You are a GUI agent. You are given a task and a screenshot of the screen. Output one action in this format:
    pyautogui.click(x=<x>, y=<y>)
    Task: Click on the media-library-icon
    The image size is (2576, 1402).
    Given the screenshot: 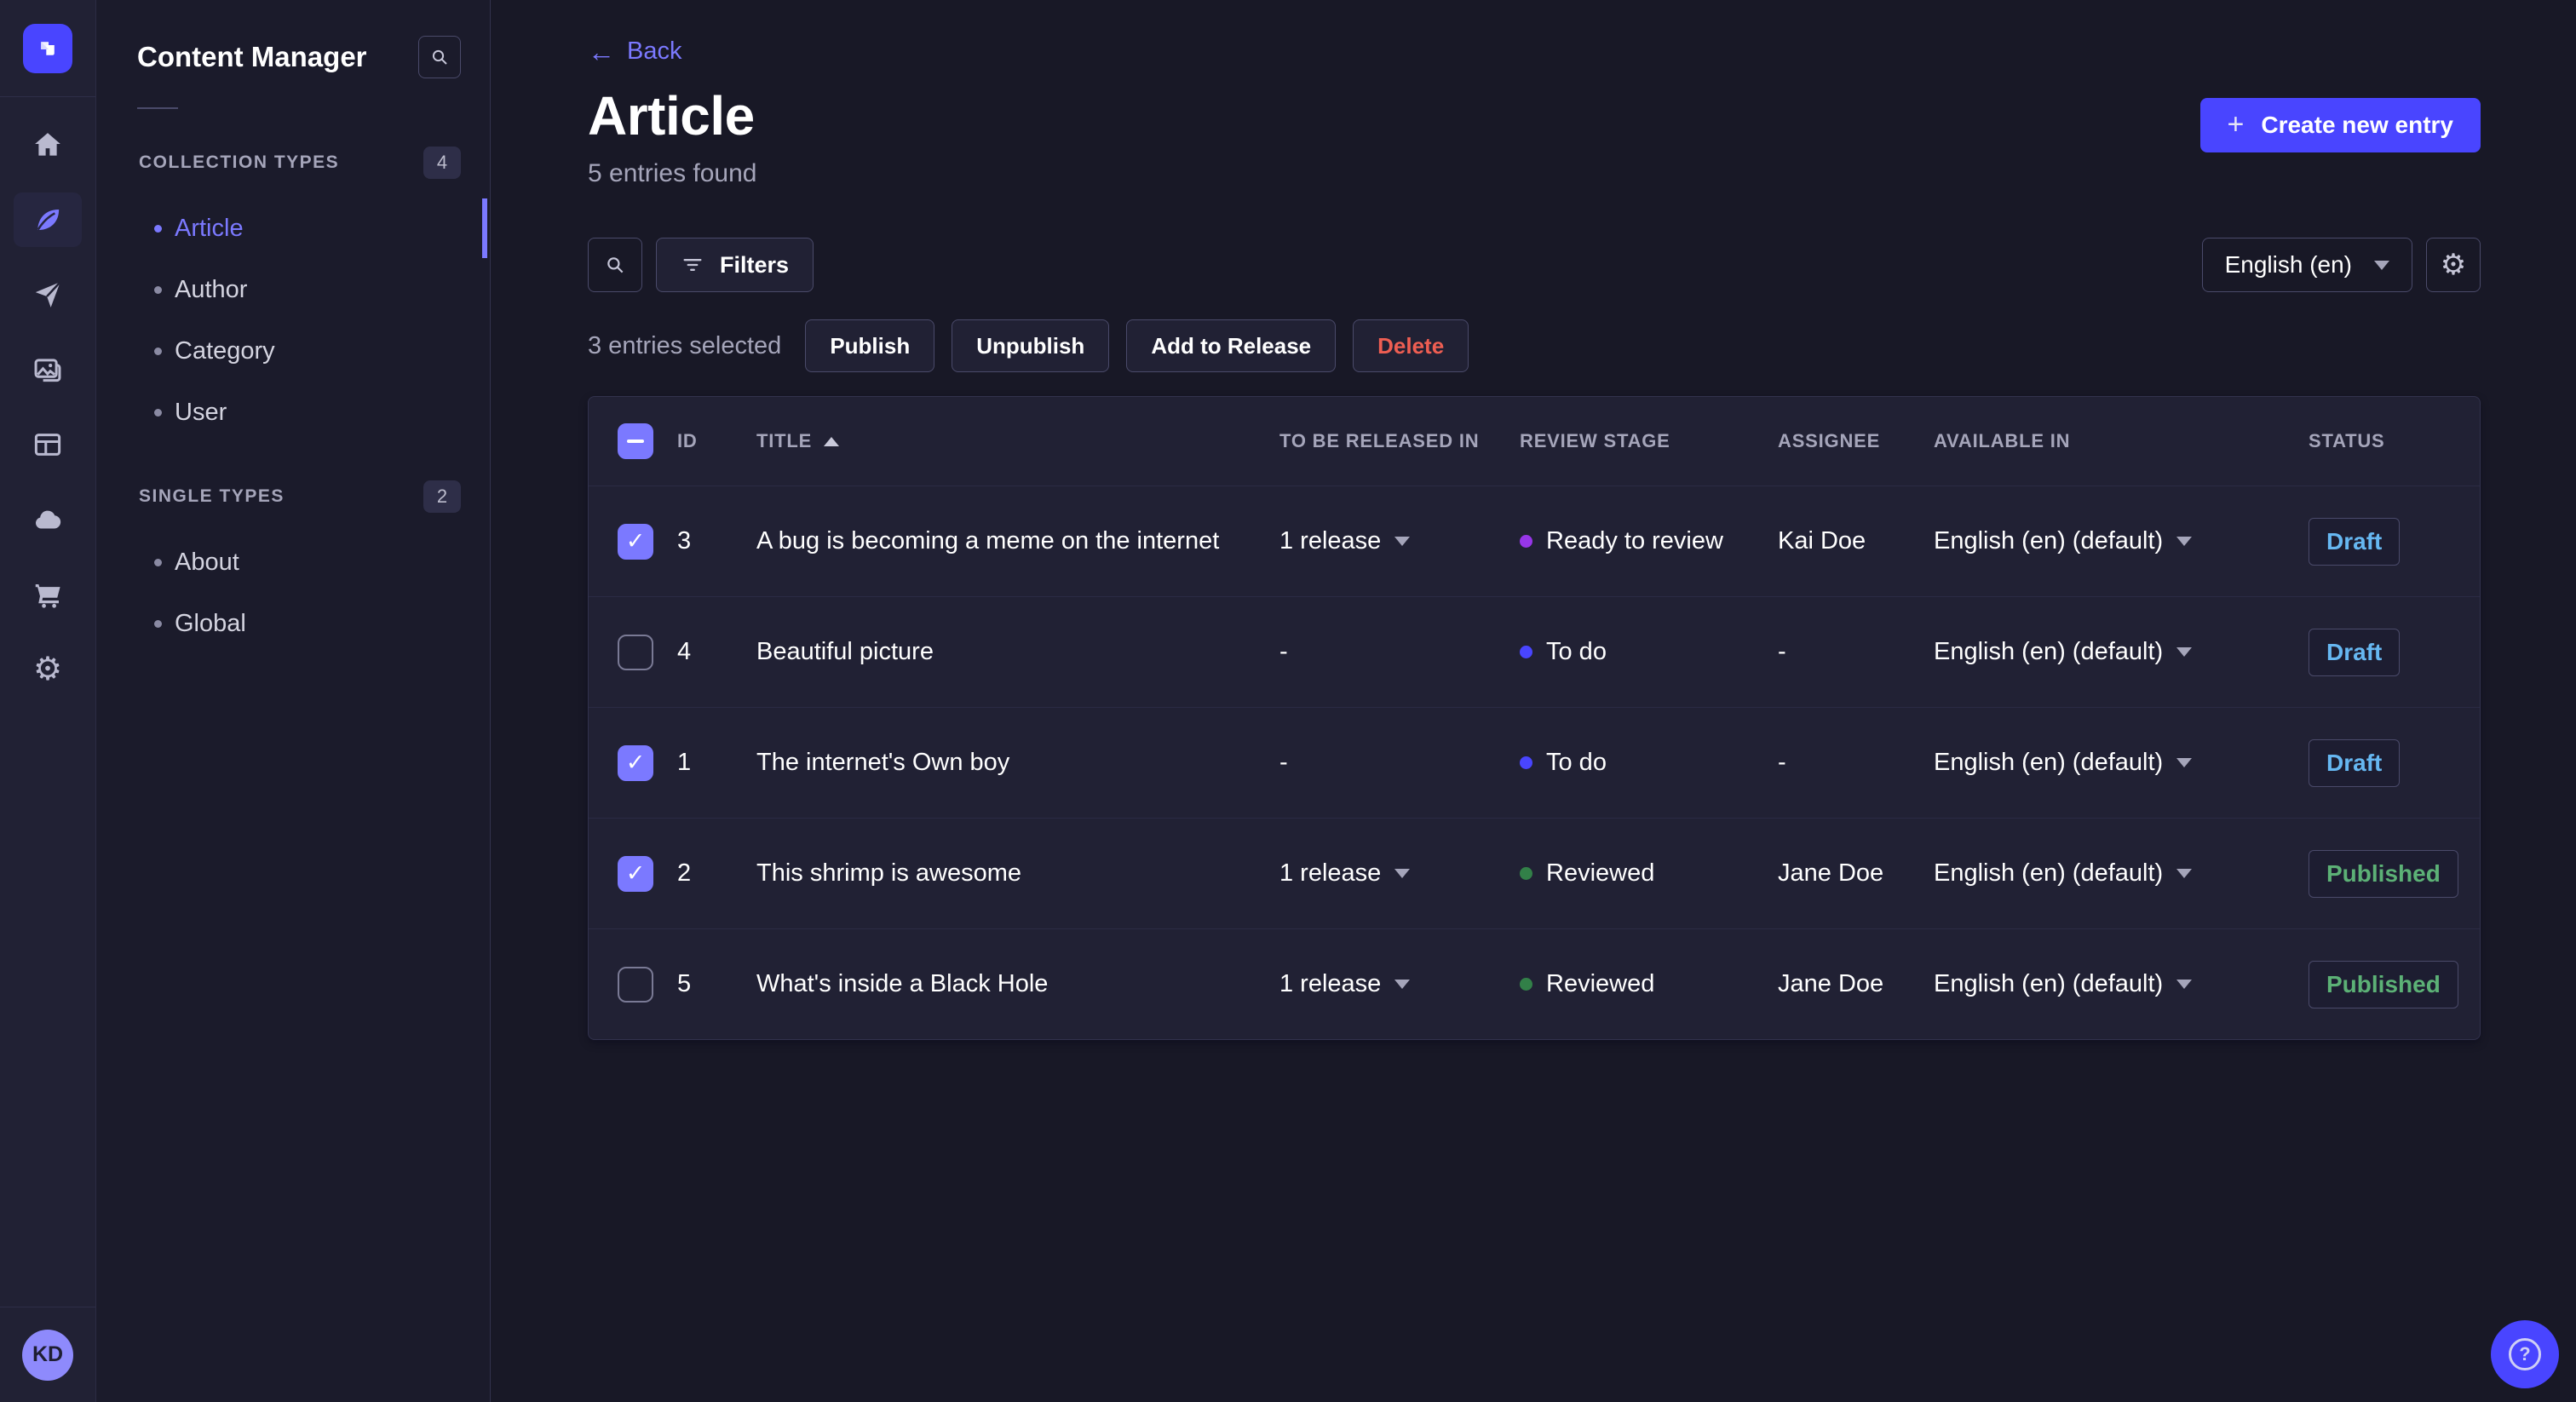 What is the action you would take?
    pyautogui.click(x=48, y=369)
    